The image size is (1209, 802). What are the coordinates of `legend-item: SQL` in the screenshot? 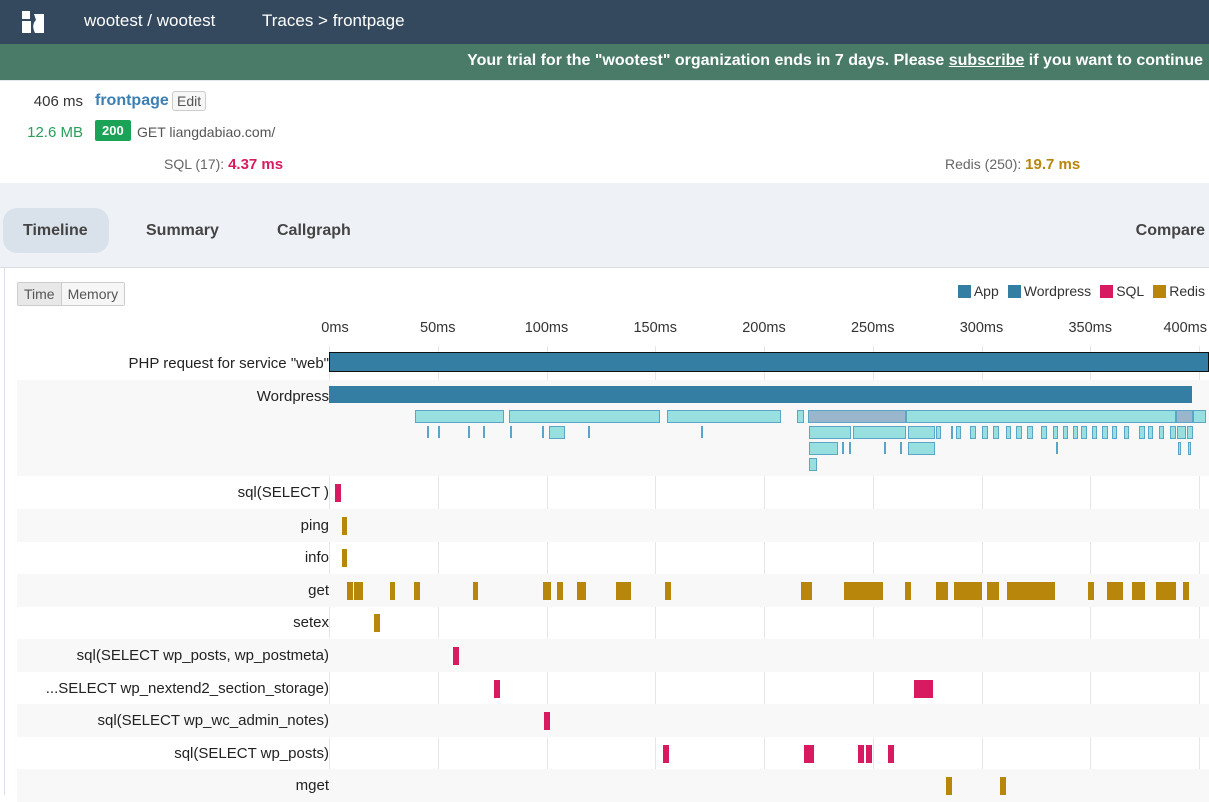 It's located at (1122, 291).